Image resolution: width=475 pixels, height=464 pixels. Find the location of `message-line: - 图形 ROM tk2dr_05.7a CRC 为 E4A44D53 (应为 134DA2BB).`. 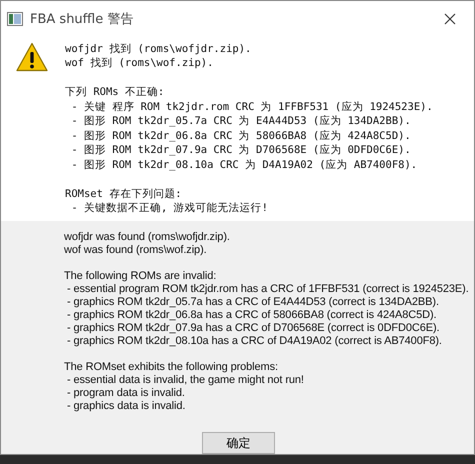

message-line: - 图形 ROM tk2dr_05.7a CRC 为 E4A44D53 (应为 134DA2BB). is located at coordinates (241, 121).